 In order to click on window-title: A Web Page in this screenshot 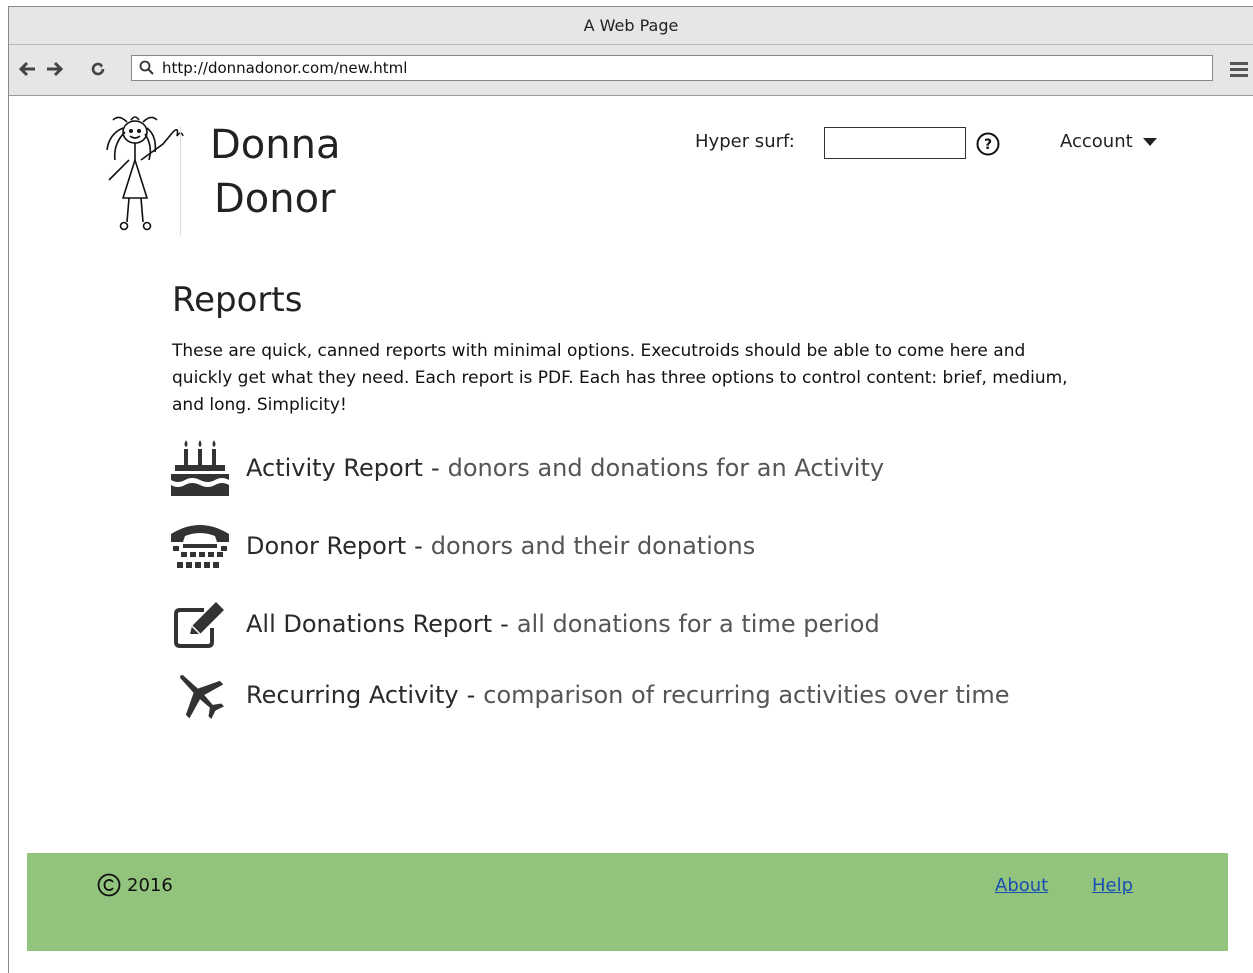, I will do `click(631, 25)`.